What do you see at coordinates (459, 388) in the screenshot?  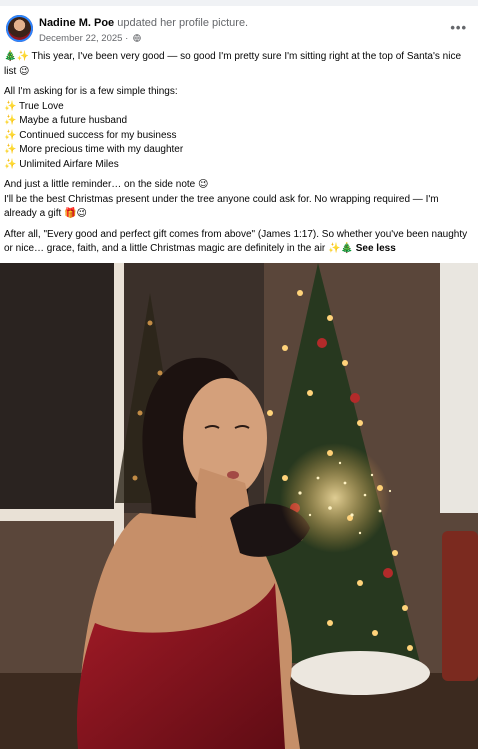 I see `window-right` at bounding box center [459, 388].